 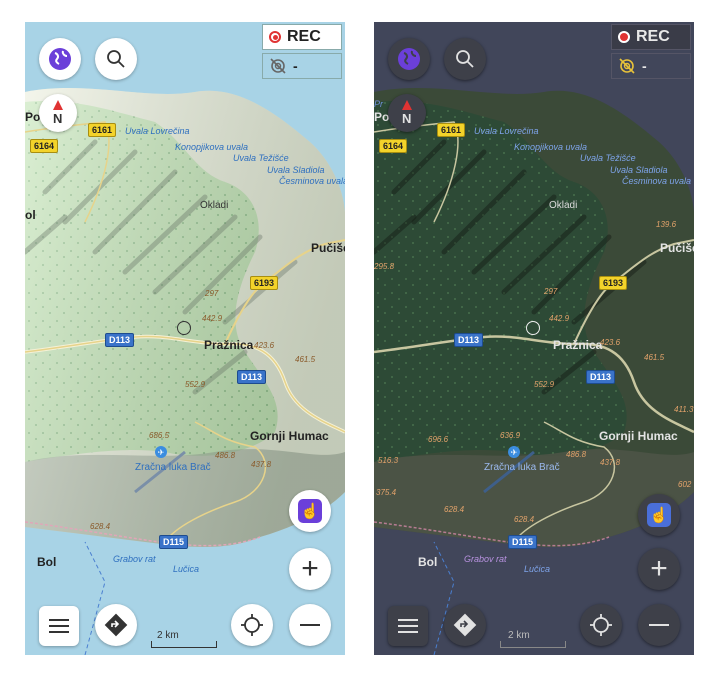 I want to click on elevation-label: 636.9, so click(x=510, y=435).